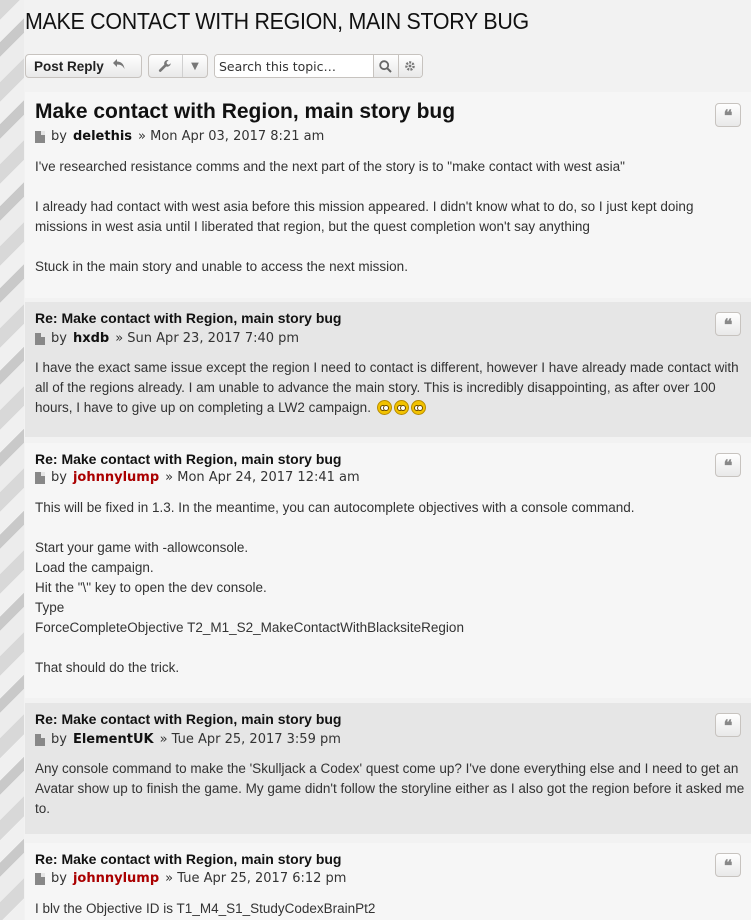  Describe the element at coordinates (262, 477) in the screenshot. I see `post-date: » Mon Apr 24, 2017 12:41 am` at that location.